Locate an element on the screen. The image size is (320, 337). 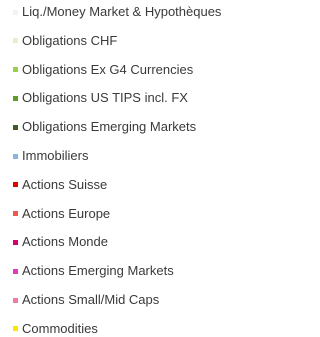
legend-label: Actions Emerging Markets is located at coordinates (98, 271).